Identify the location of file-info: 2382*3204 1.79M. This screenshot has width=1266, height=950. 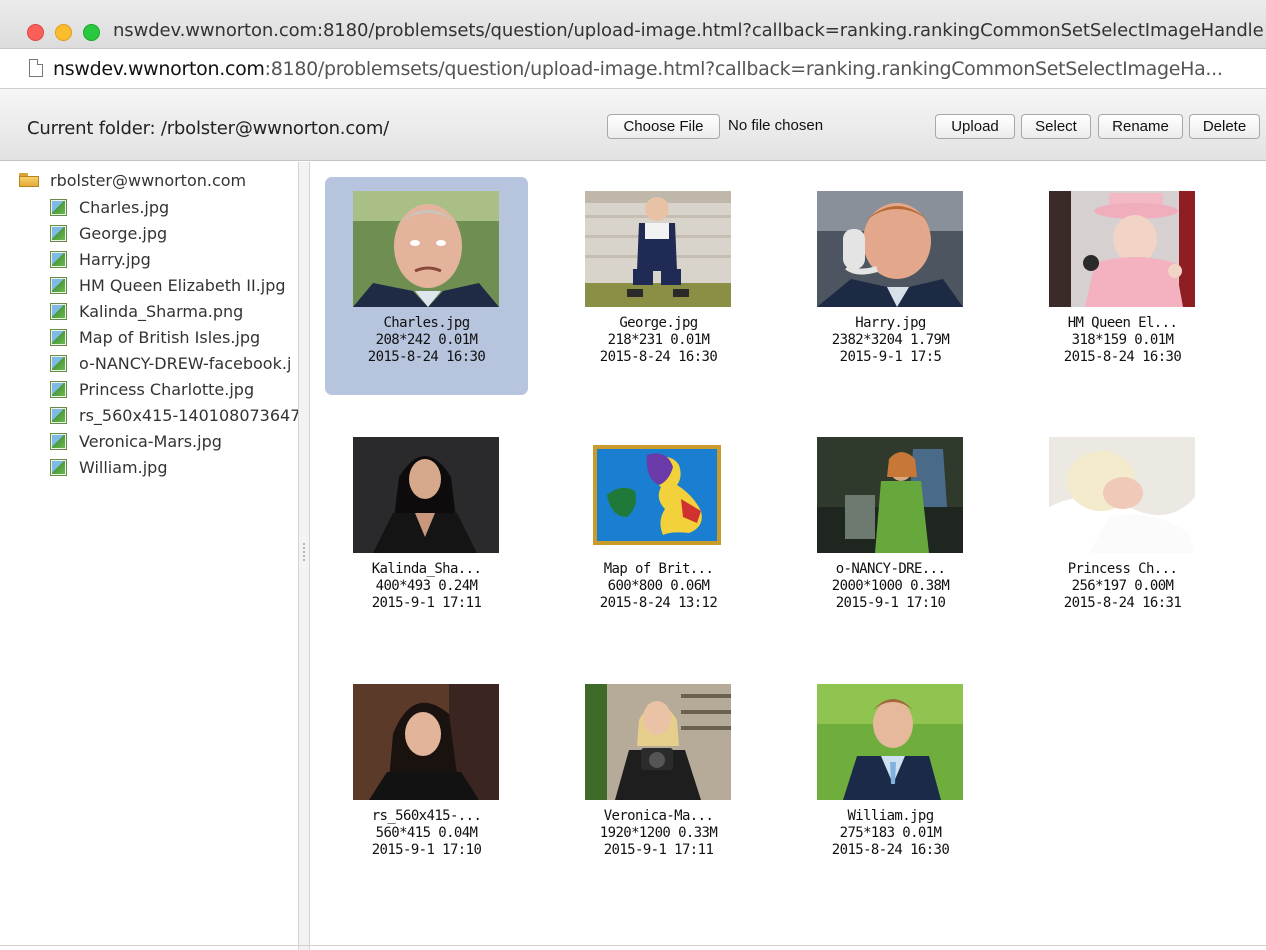
(890, 340).